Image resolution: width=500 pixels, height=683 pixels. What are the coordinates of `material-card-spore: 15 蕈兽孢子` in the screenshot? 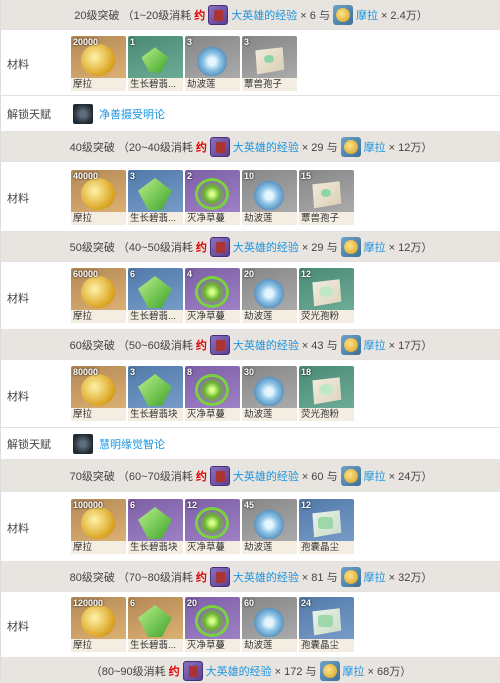 It's located at (326, 197).